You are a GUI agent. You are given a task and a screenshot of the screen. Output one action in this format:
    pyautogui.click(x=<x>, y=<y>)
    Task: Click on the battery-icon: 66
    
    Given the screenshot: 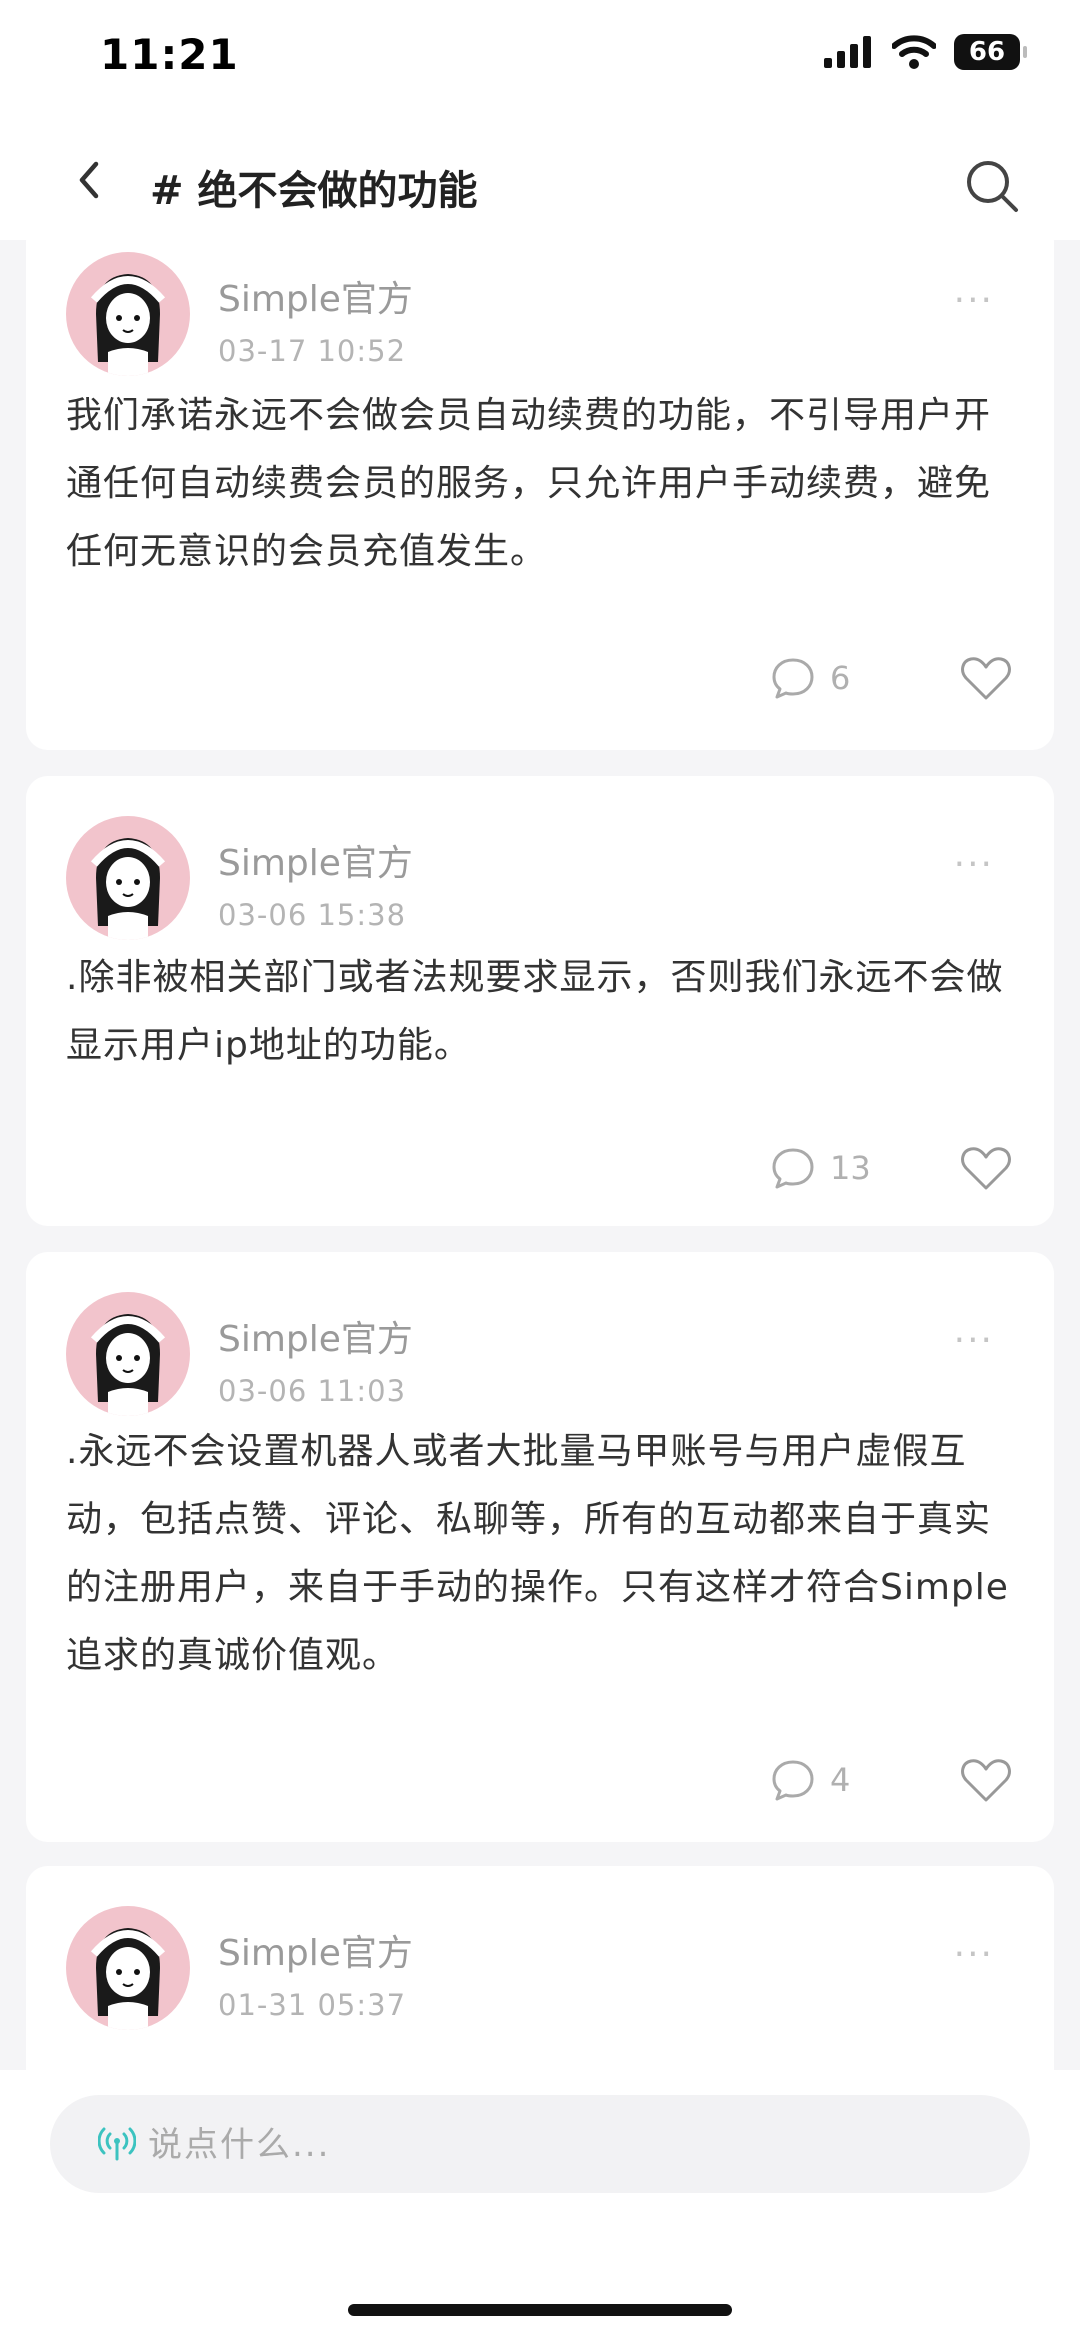 What is the action you would take?
    pyautogui.click(x=990, y=52)
    